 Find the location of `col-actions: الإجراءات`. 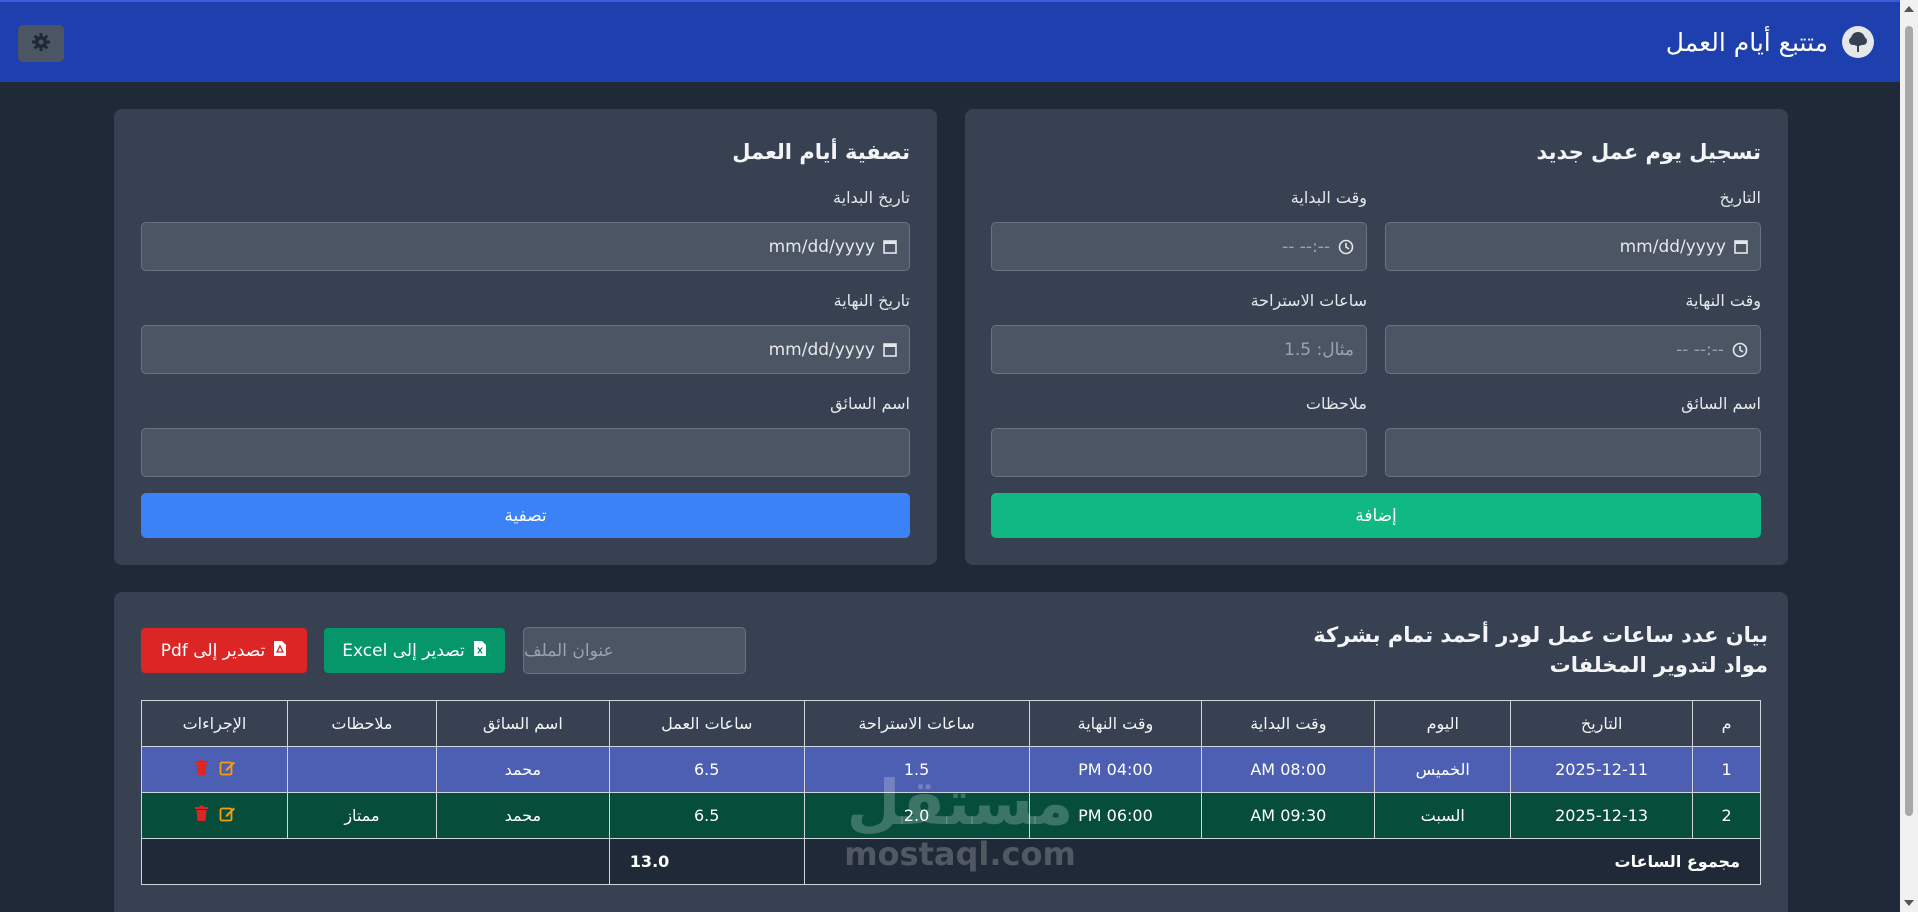

col-actions: الإجراءات is located at coordinates (214, 723).